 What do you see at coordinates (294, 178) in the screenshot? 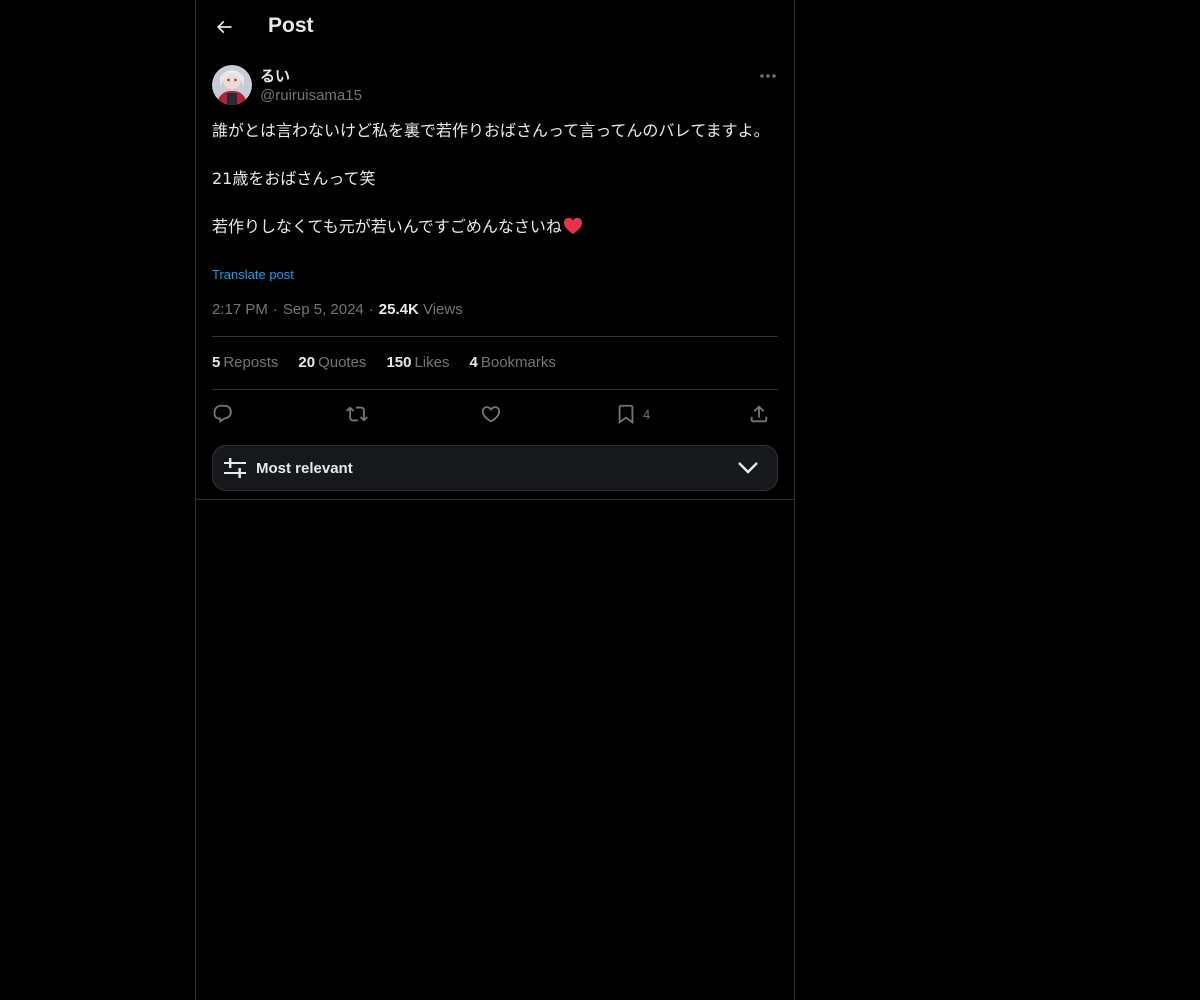
I see `post-line-2: 21歳をおばさんって笑` at bounding box center [294, 178].